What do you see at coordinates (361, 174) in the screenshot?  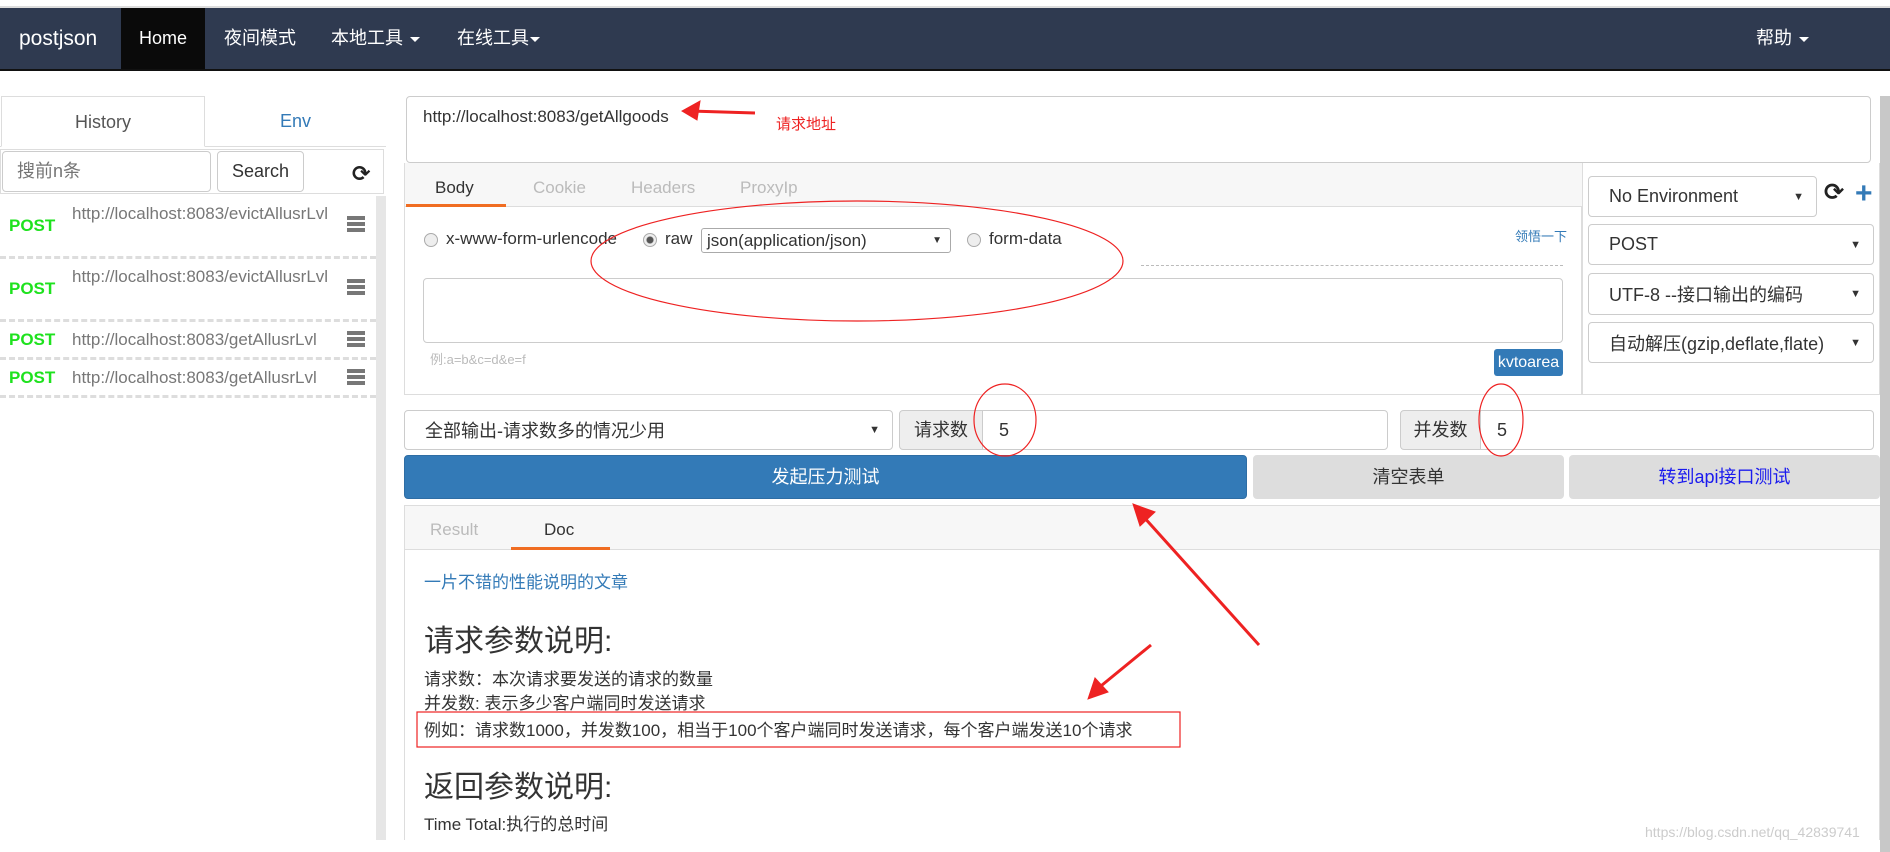 I see `refresh-icon: ⟳` at bounding box center [361, 174].